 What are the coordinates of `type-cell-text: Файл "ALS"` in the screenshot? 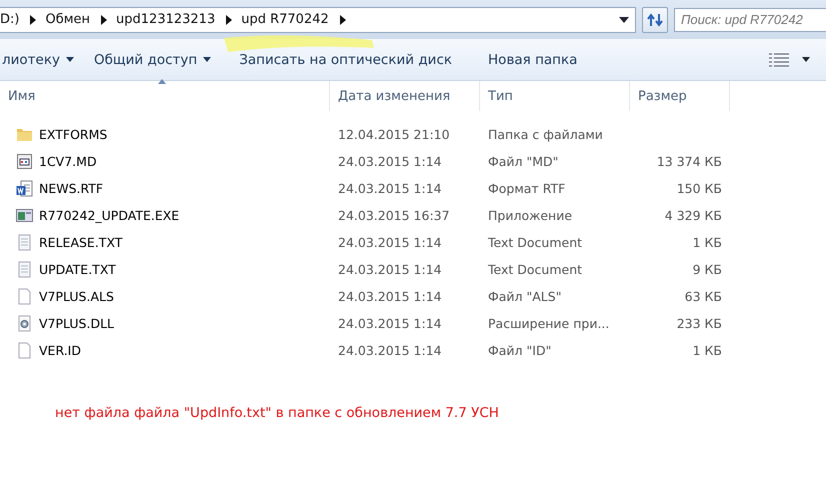 It's located at (524, 296).